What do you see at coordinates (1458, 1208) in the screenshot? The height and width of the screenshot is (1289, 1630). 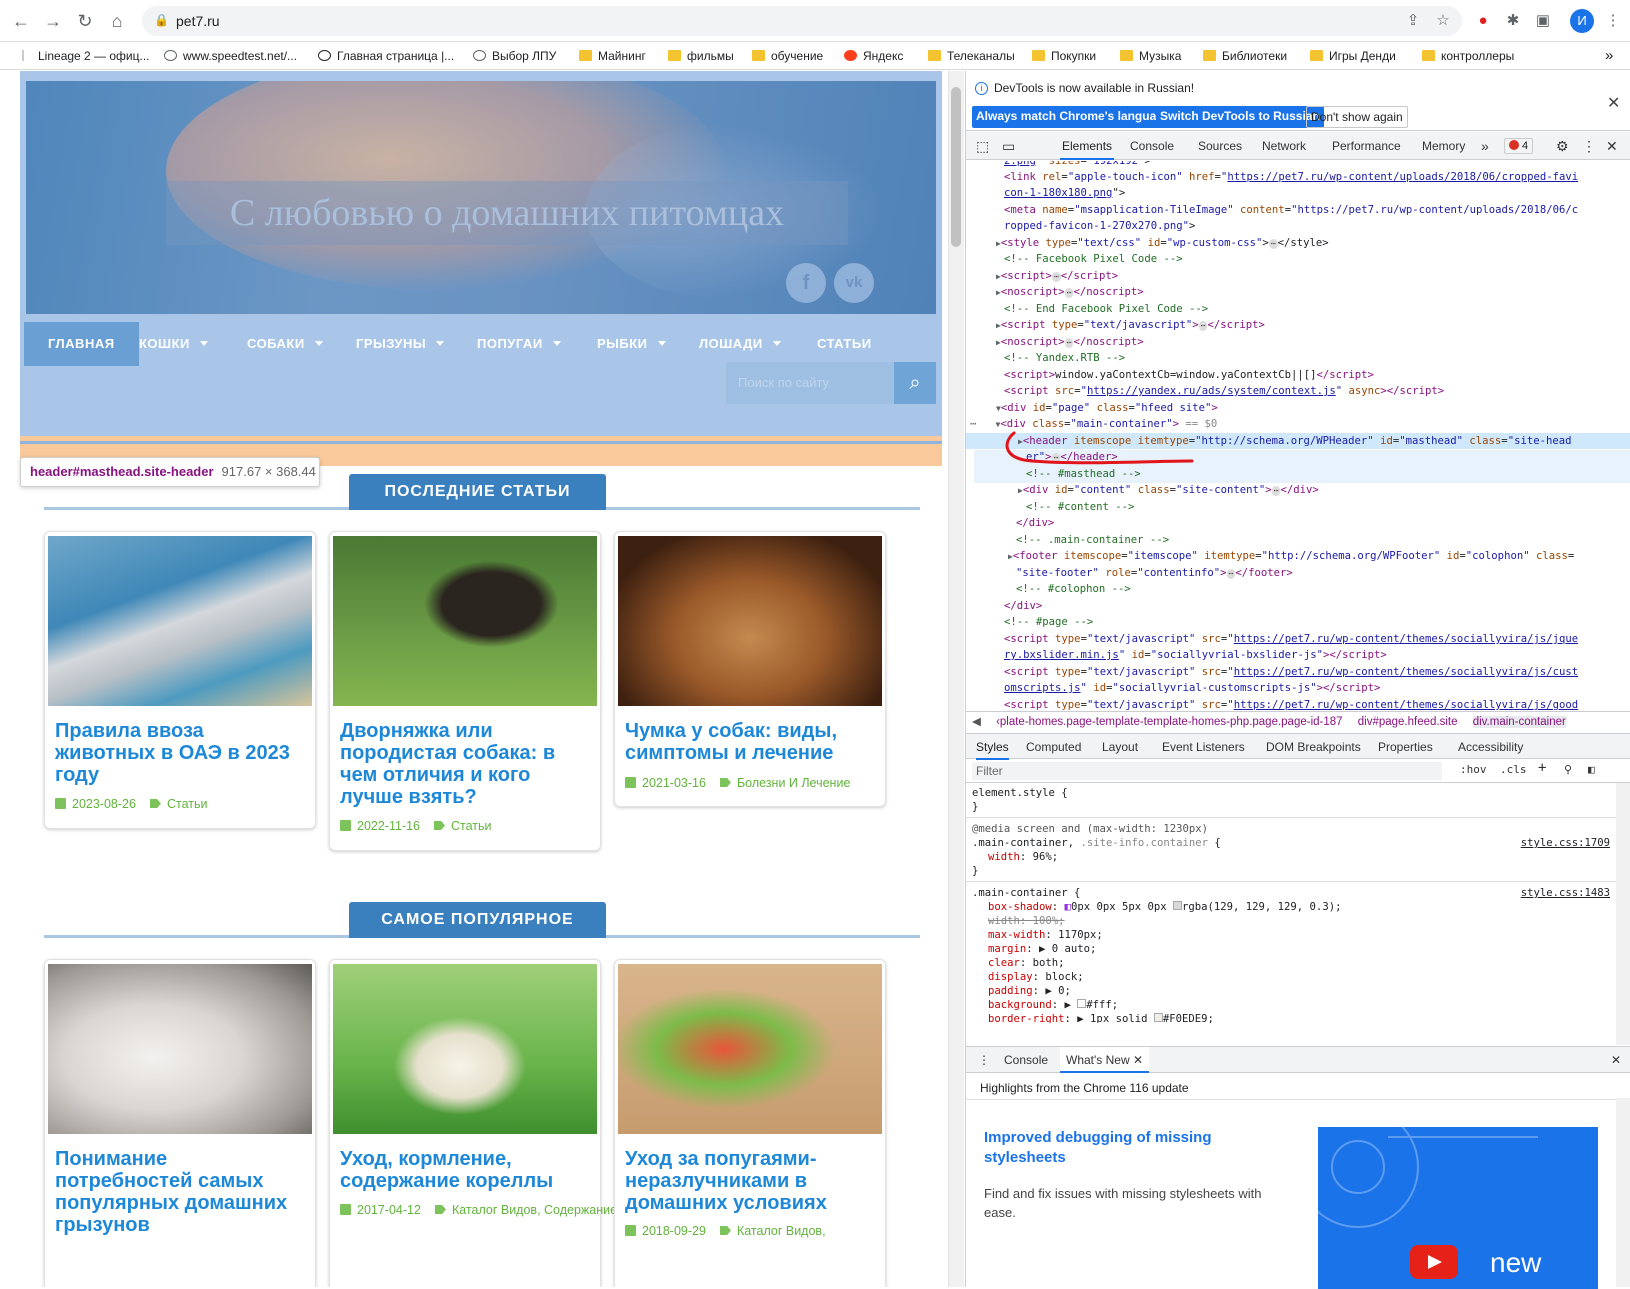 I see `whats-new-video-thumbnail: new` at bounding box center [1458, 1208].